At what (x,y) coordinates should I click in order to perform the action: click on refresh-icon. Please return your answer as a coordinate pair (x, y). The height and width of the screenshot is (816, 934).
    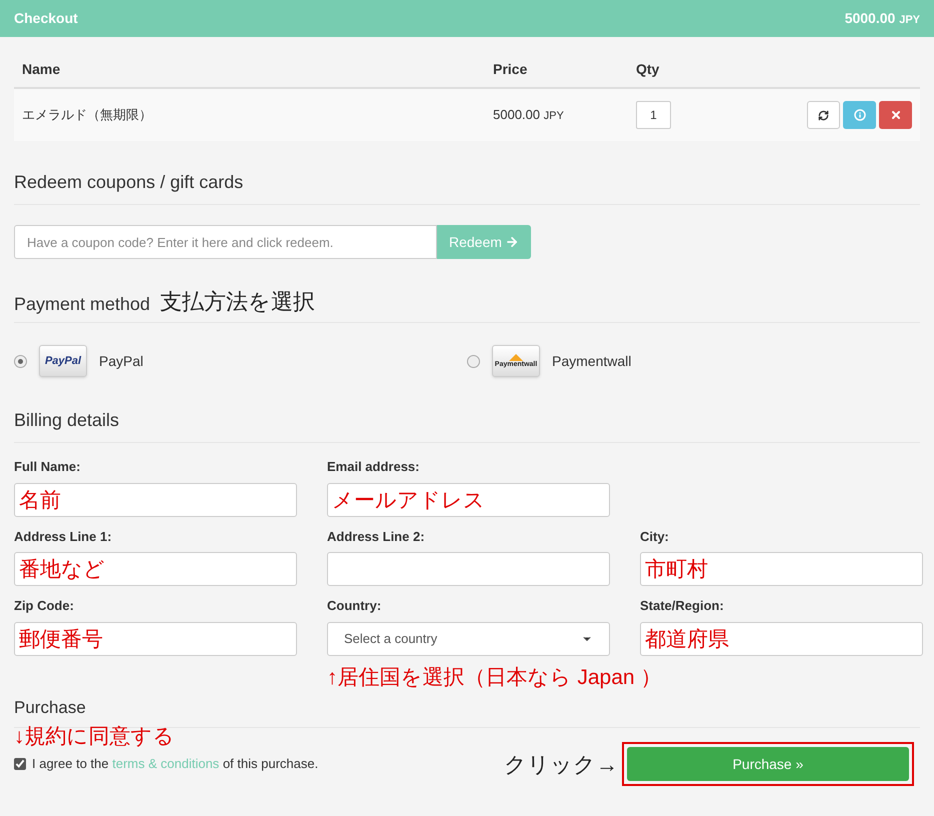
    Looking at the image, I should click on (823, 115).